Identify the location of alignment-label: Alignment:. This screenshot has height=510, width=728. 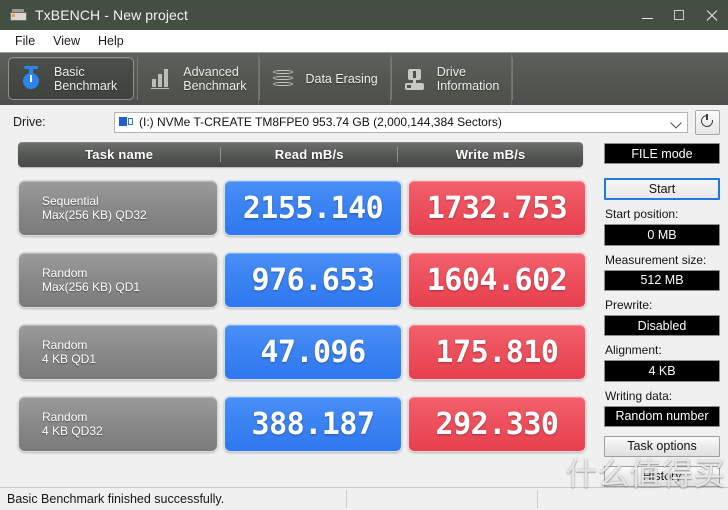
(633, 350).